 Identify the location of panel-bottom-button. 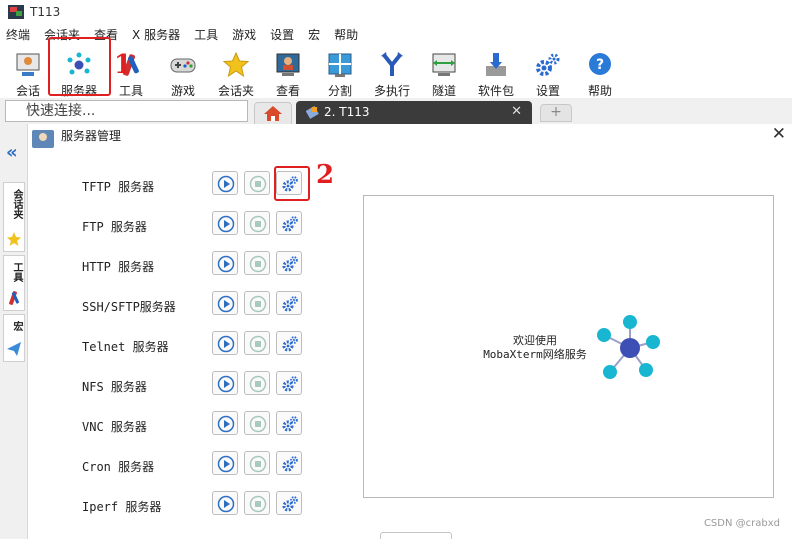
(416, 535).